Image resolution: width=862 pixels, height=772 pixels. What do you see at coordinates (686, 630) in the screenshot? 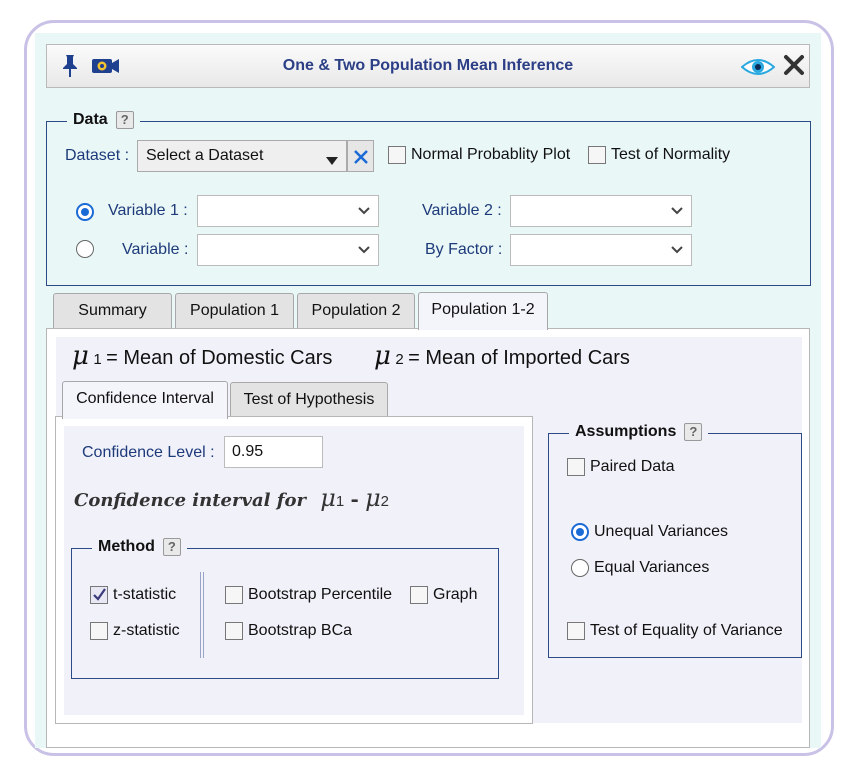
I see `equality-of-variance-label: Test of Equality of Variance` at bounding box center [686, 630].